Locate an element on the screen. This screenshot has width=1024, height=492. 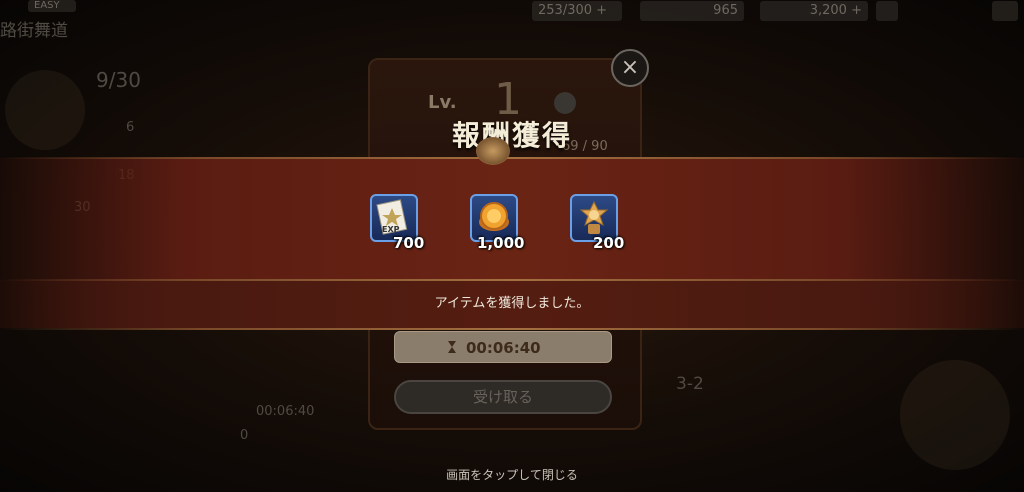
close-icon: × is located at coordinates (630, 67).